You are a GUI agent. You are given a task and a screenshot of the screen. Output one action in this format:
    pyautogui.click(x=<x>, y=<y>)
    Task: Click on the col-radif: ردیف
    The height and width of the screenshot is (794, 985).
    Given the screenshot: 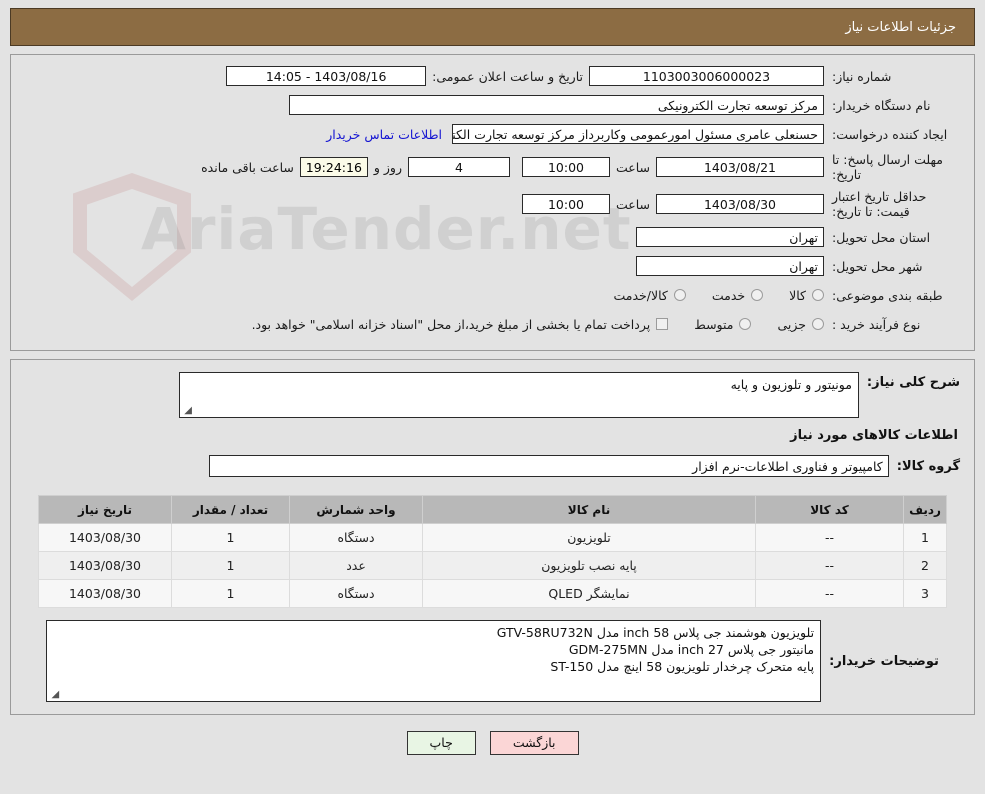 What is the action you would take?
    pyautogui.click(x=925, y=509)
    